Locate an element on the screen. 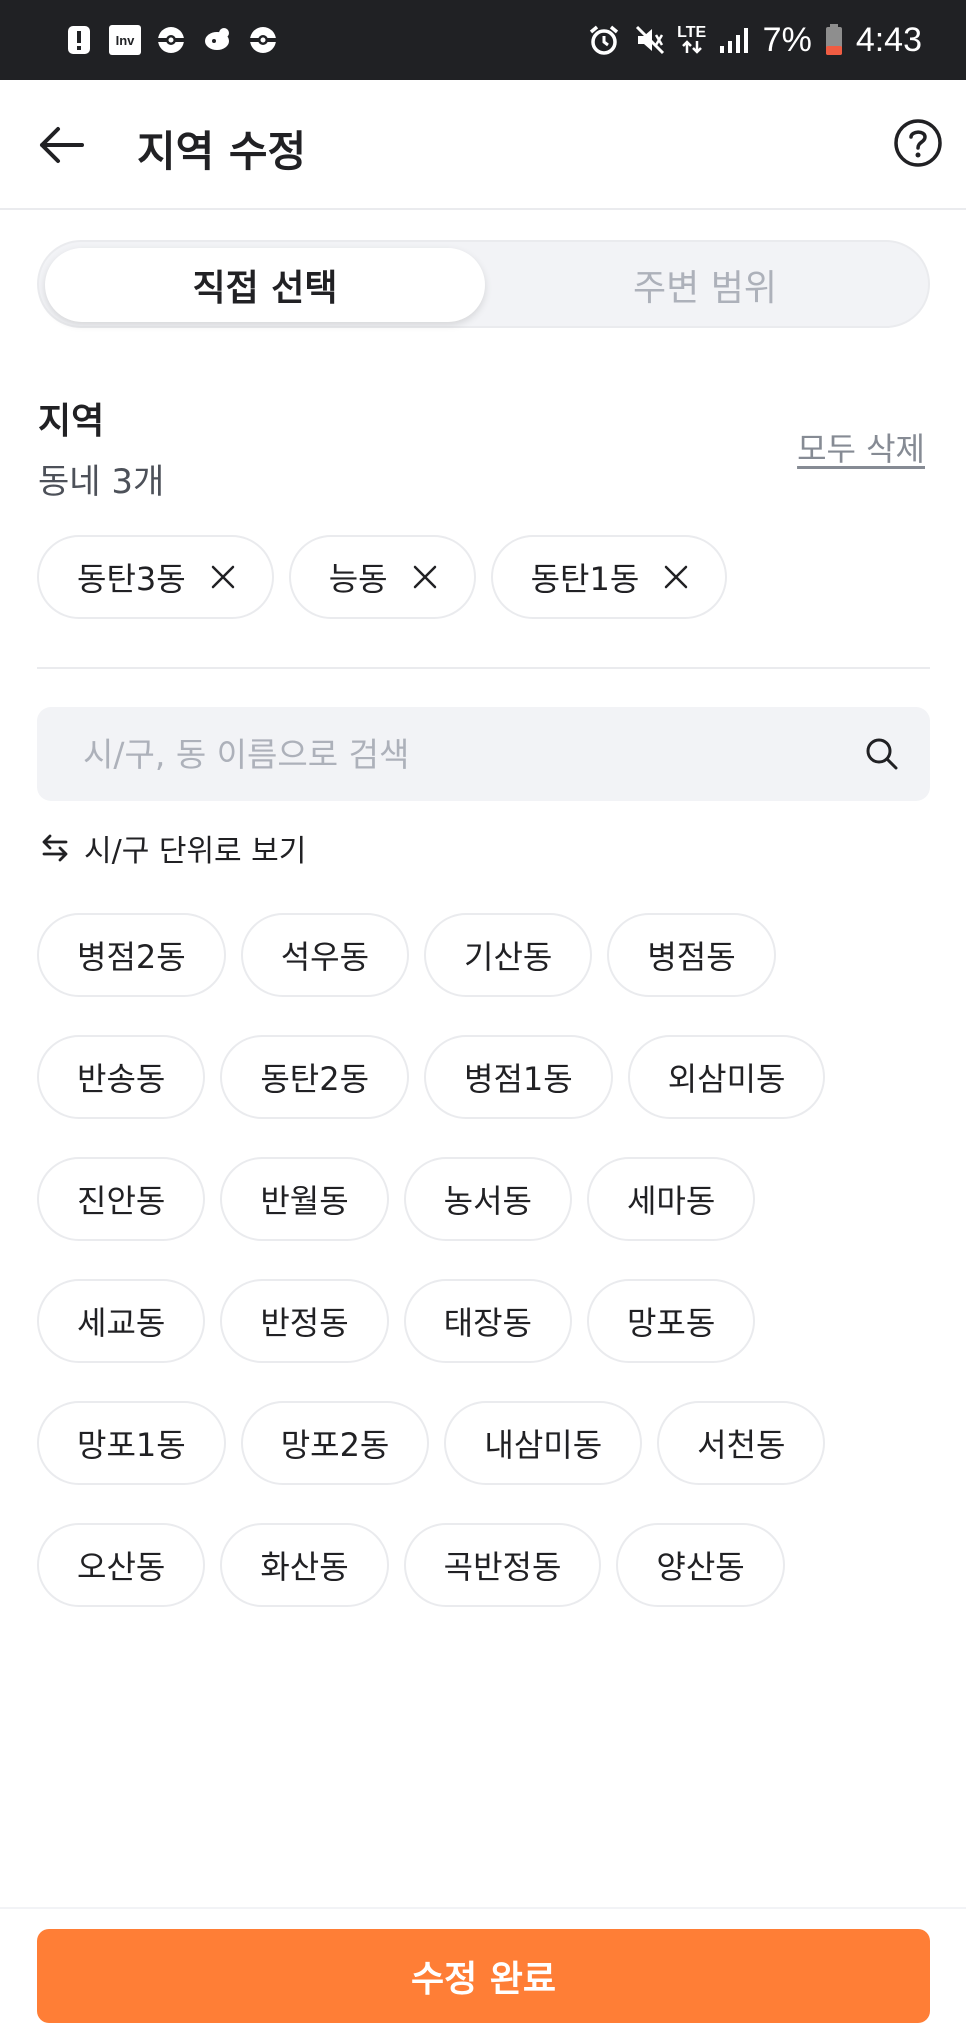 The height and width of the screenshot is (2039, 966). lte-label: LTE is located at coordinates (692, 32).